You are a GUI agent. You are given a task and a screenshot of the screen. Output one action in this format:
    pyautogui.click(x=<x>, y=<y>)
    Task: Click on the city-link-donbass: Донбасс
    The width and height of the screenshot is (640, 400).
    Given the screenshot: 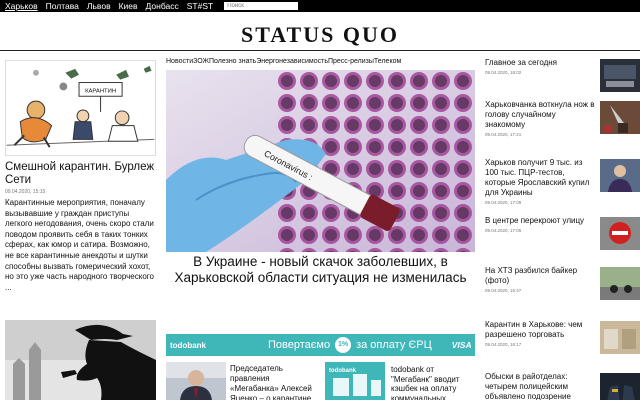 What is the action you would take?
    pyautogui.click(x=162, y=6)
    